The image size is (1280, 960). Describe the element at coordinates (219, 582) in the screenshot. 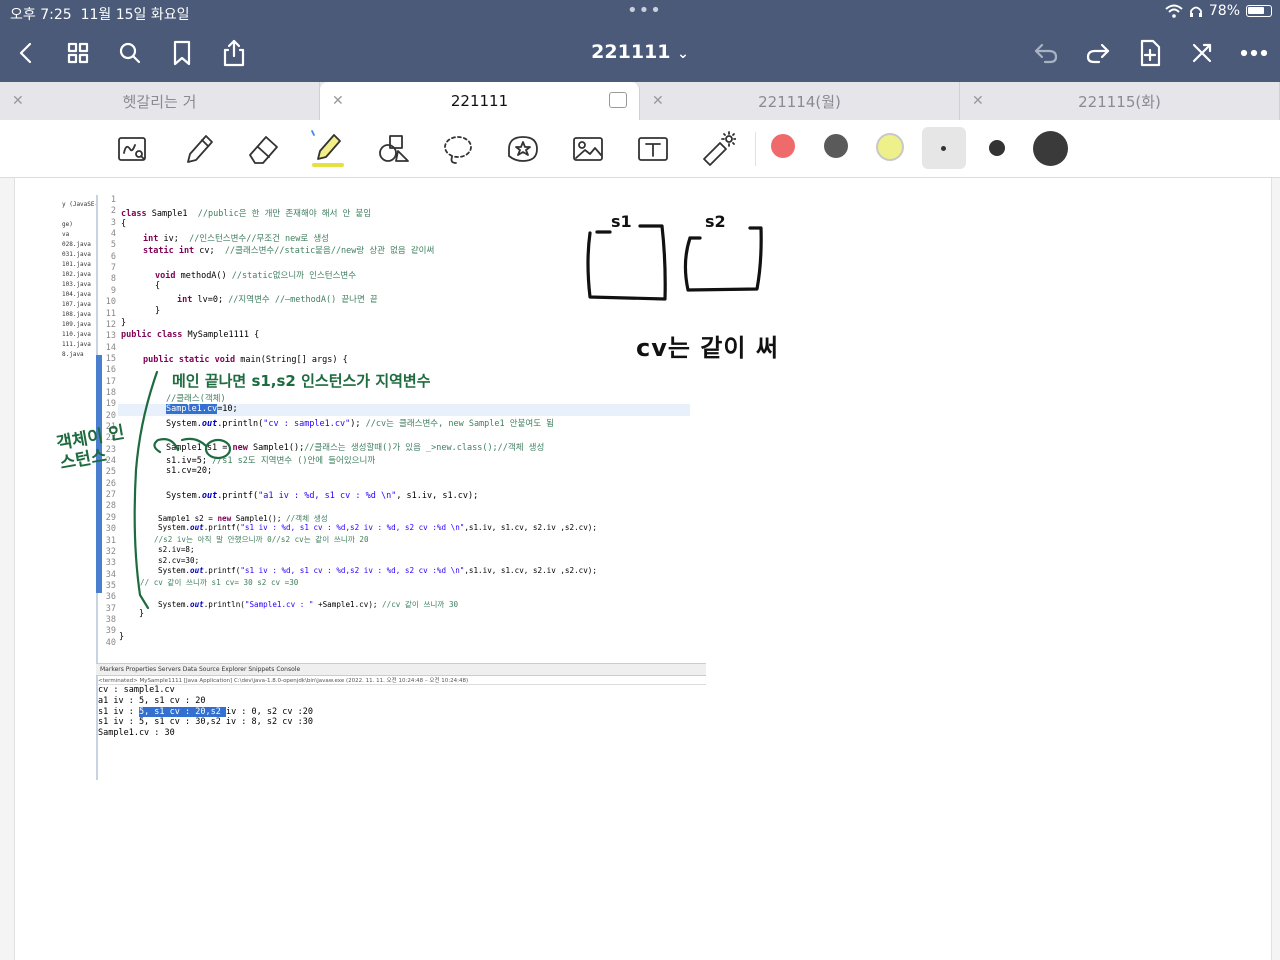

I see `code-line-34: // cv 같이 쓰니까 s1 cv= 30 s2 cv =30` at that location.